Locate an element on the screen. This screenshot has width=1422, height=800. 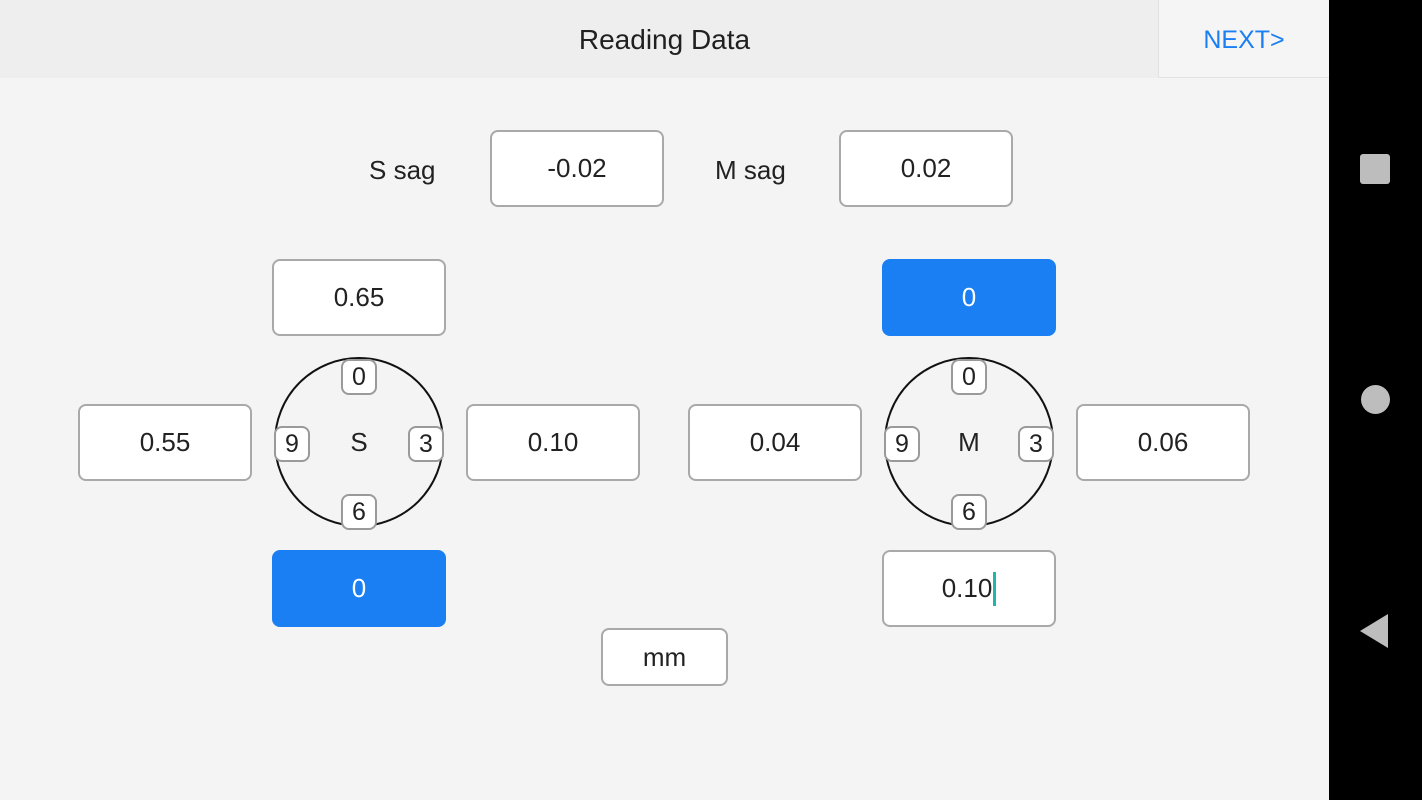
s-top-value: 0.65 is located at coordinates (359, 297).